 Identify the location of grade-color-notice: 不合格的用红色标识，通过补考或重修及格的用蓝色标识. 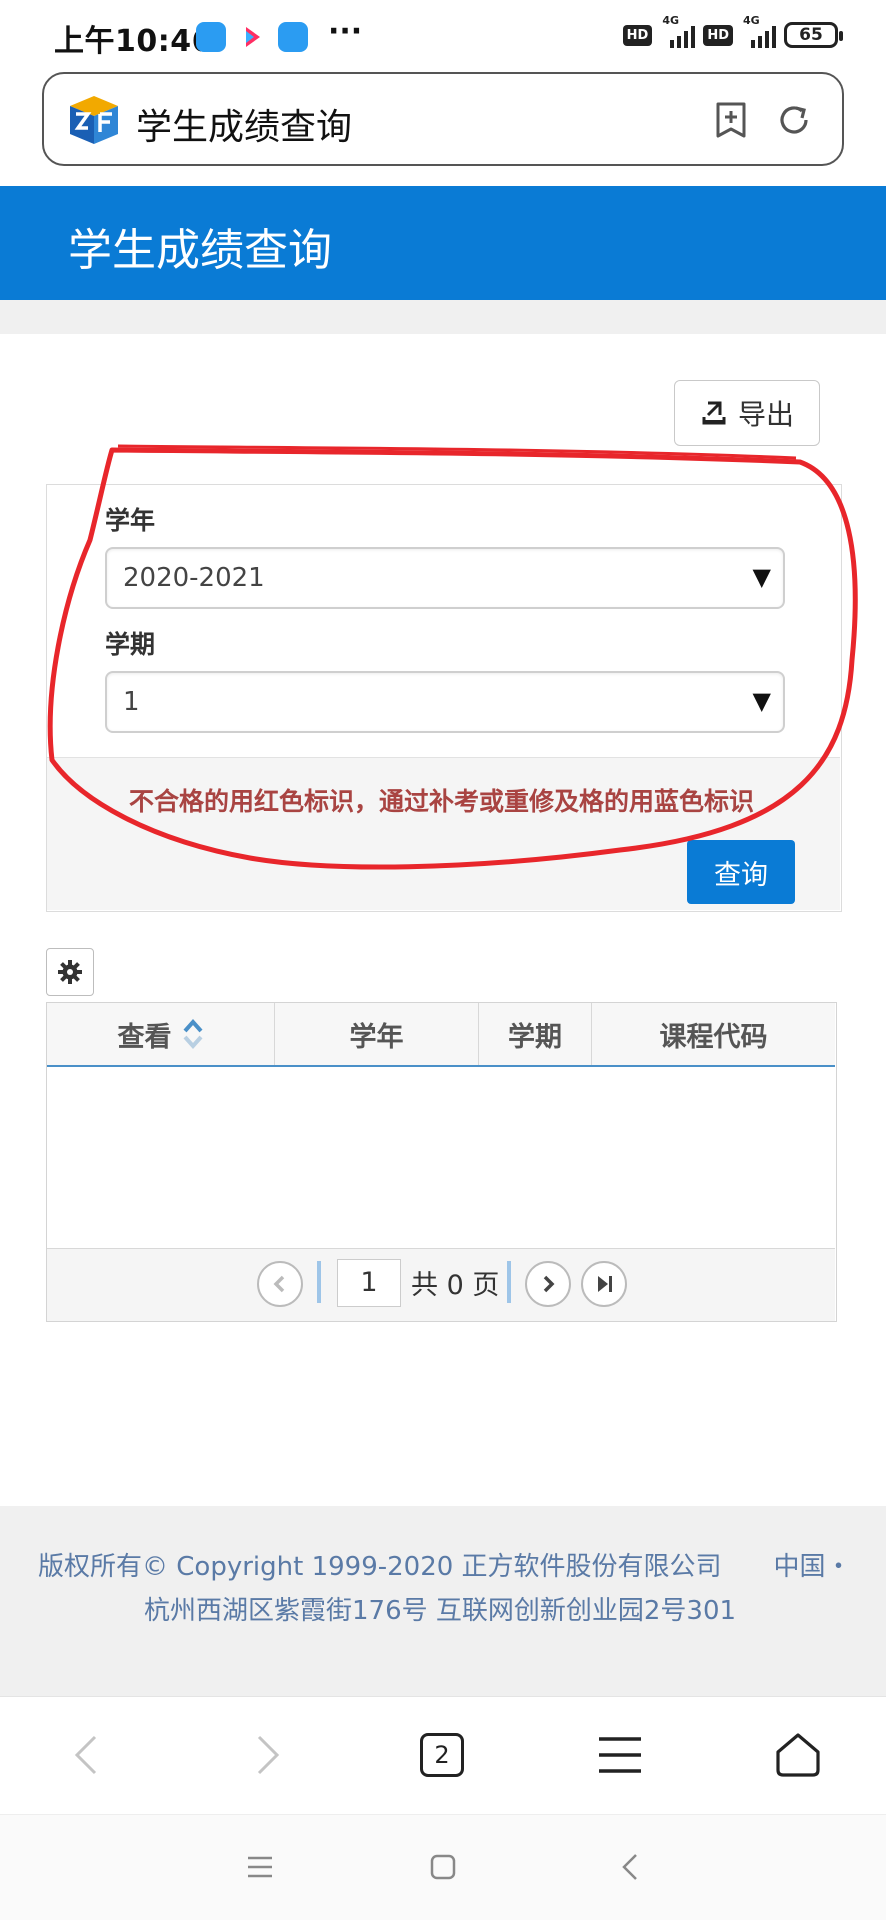
(442, 801).